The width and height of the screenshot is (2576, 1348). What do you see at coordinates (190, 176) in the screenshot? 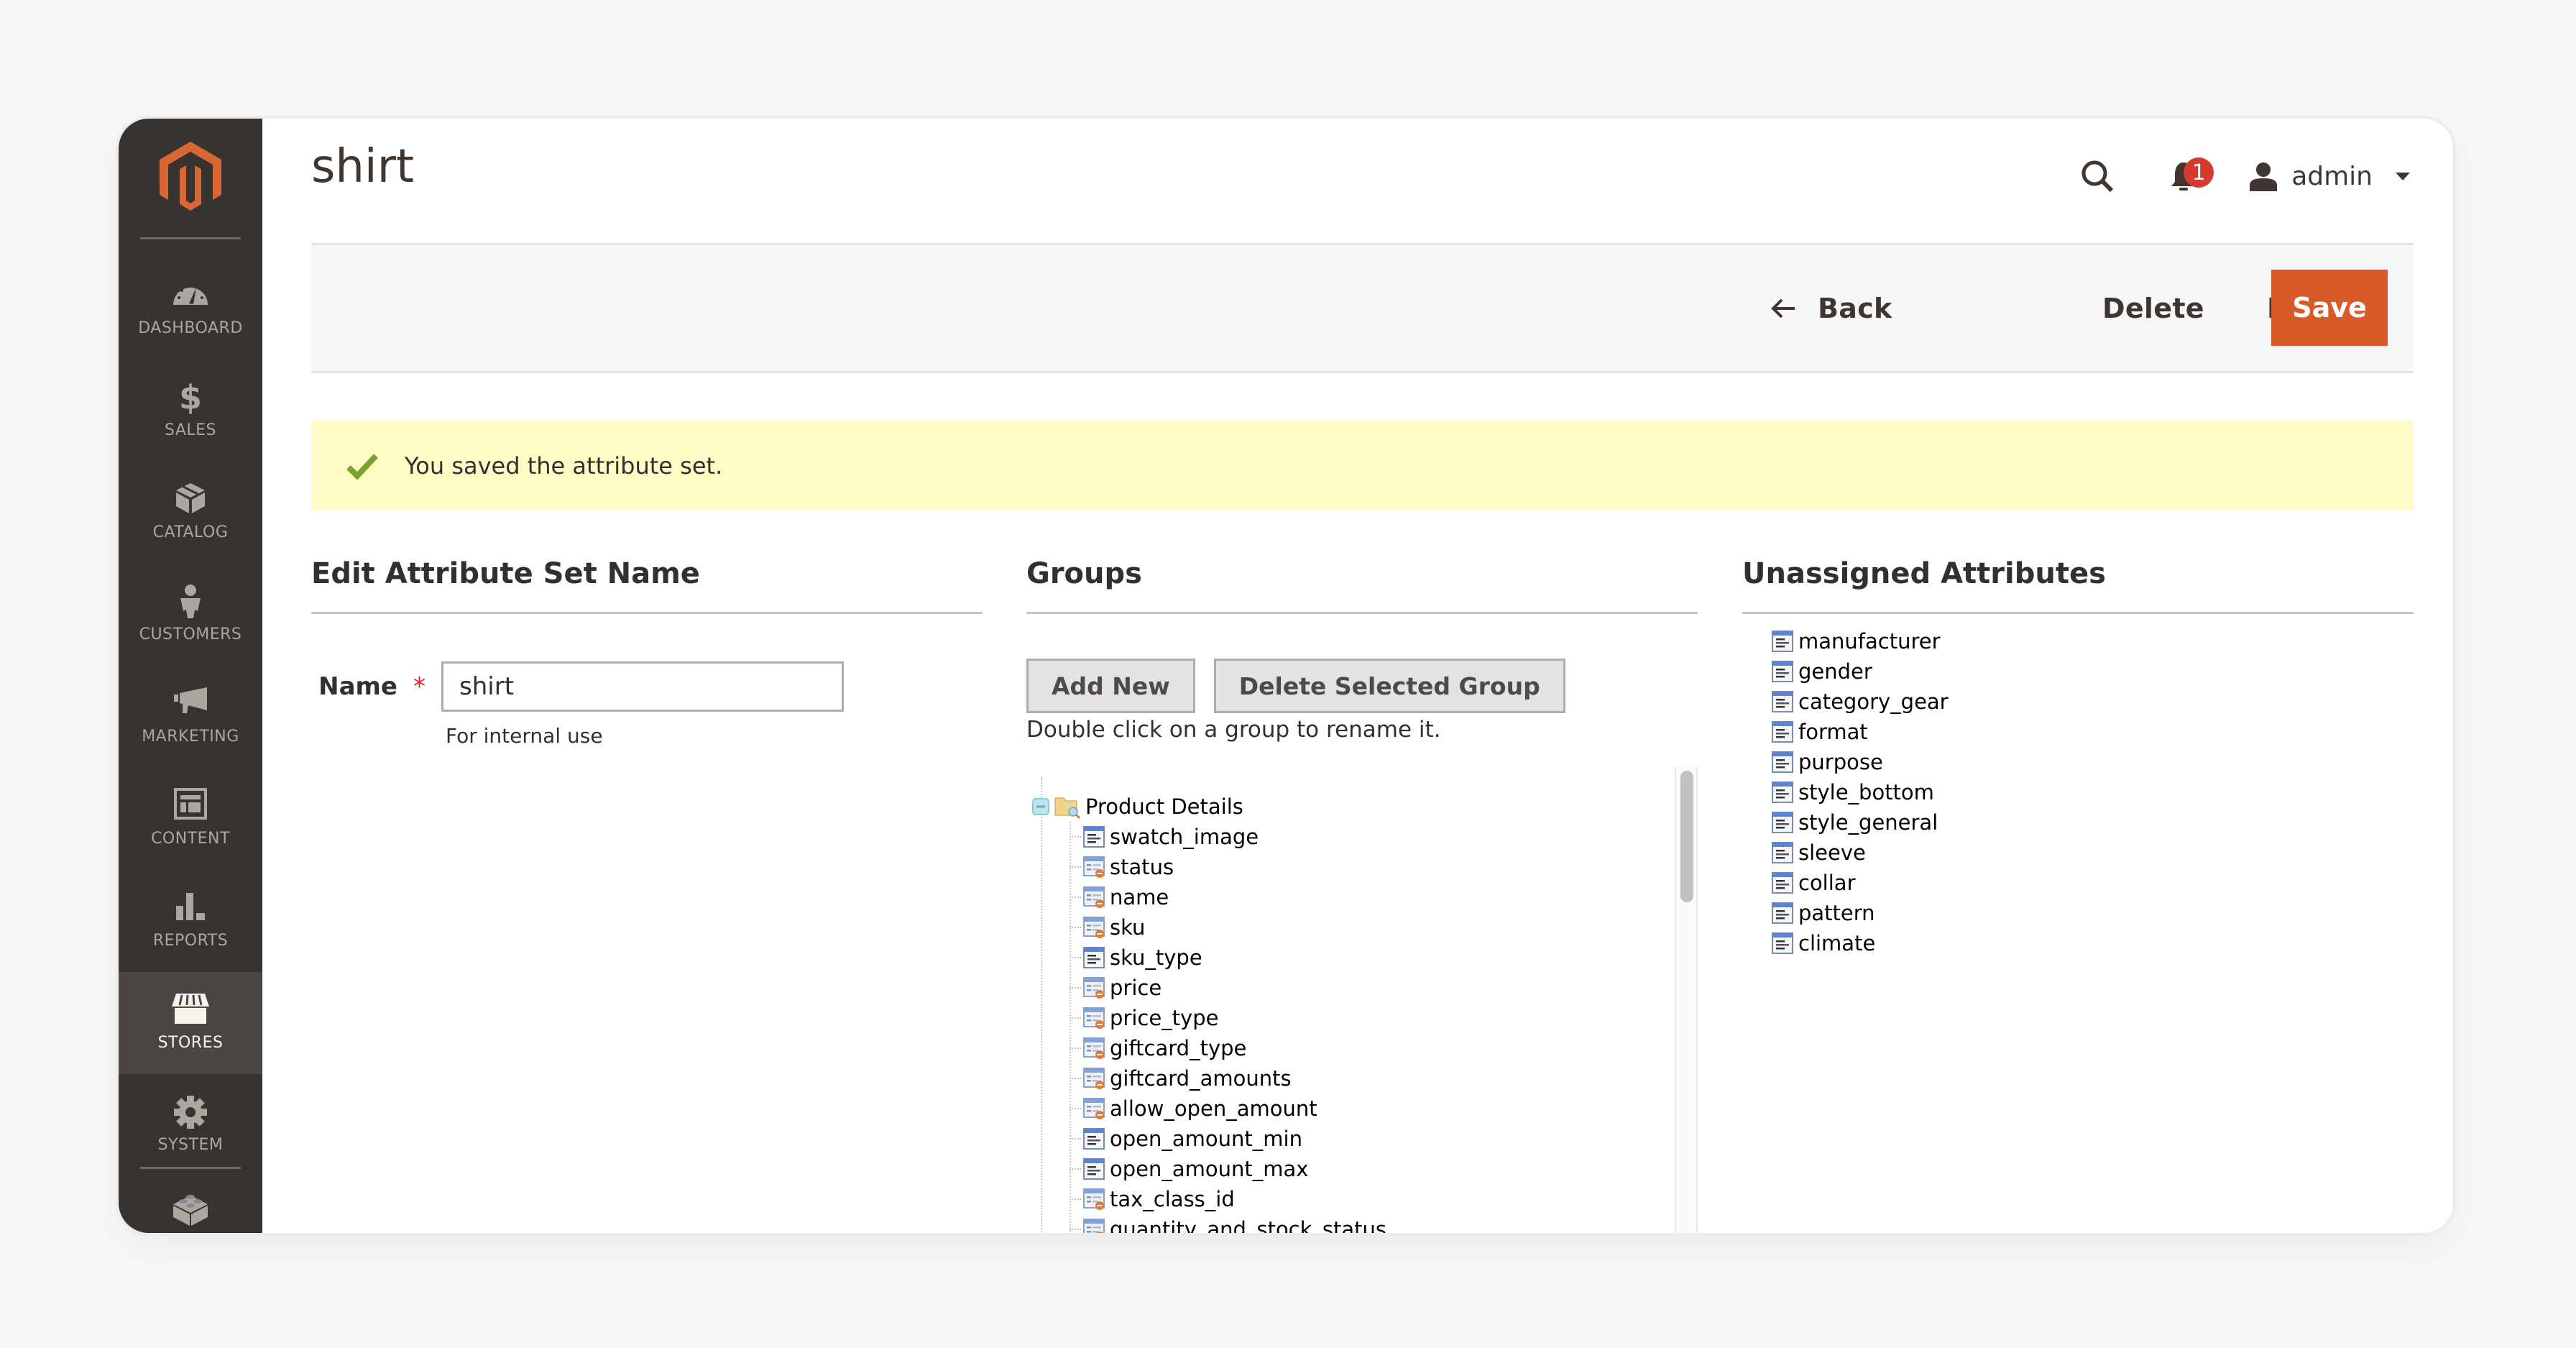
I see `magento-logo` at bounding box center [190, 176].